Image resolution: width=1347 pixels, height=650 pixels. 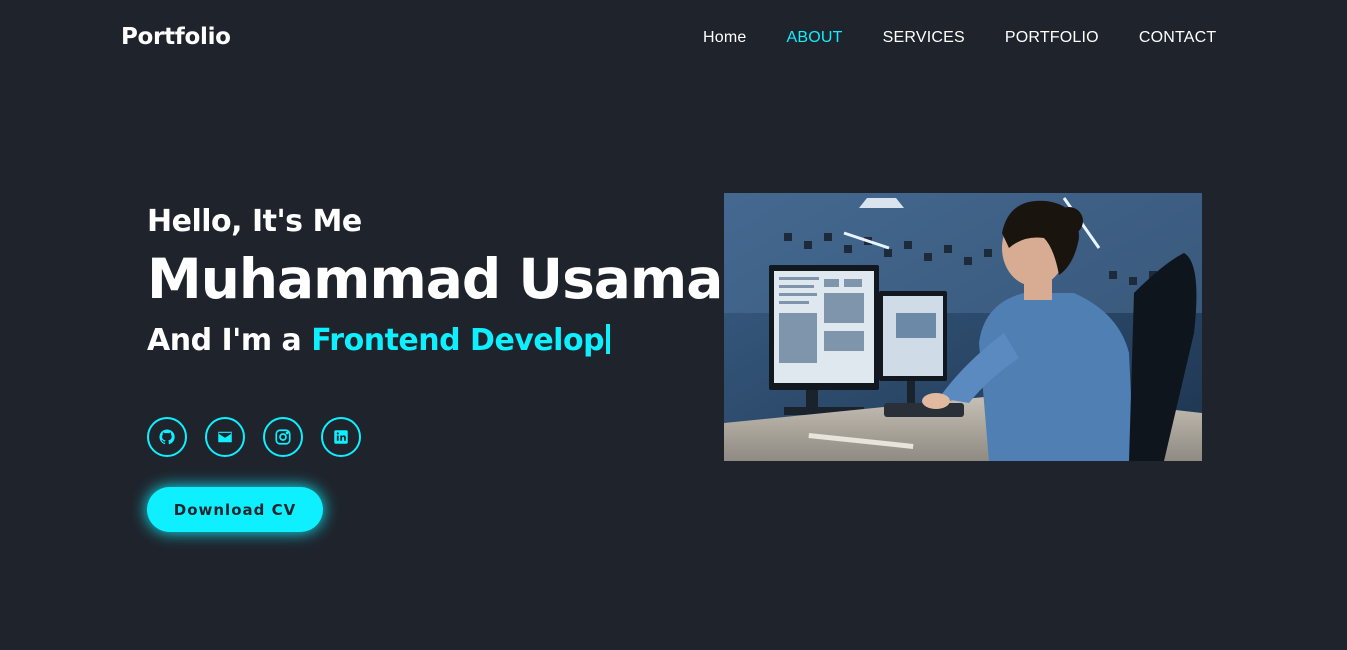 I want to click on hero-greeting: Hello, It's Me, so click(x=254, y=221).